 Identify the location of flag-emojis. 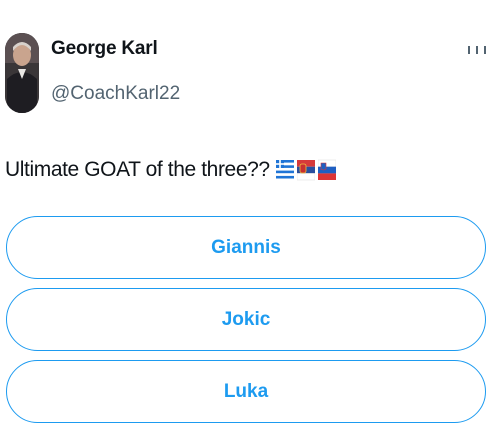
(305, 170).